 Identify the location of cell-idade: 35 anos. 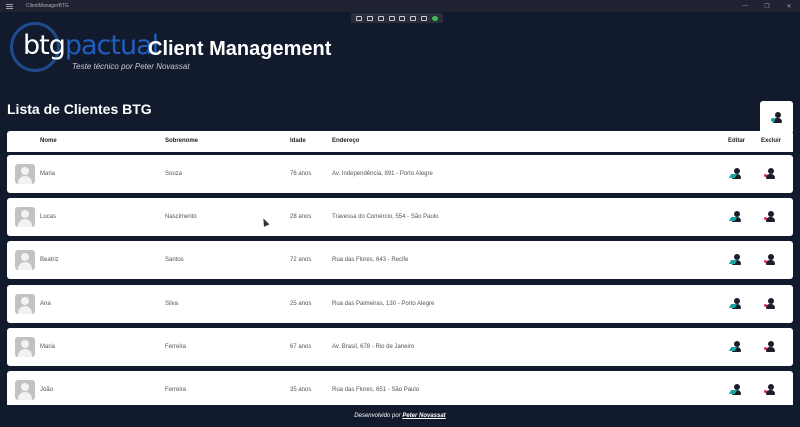
(301, 390).